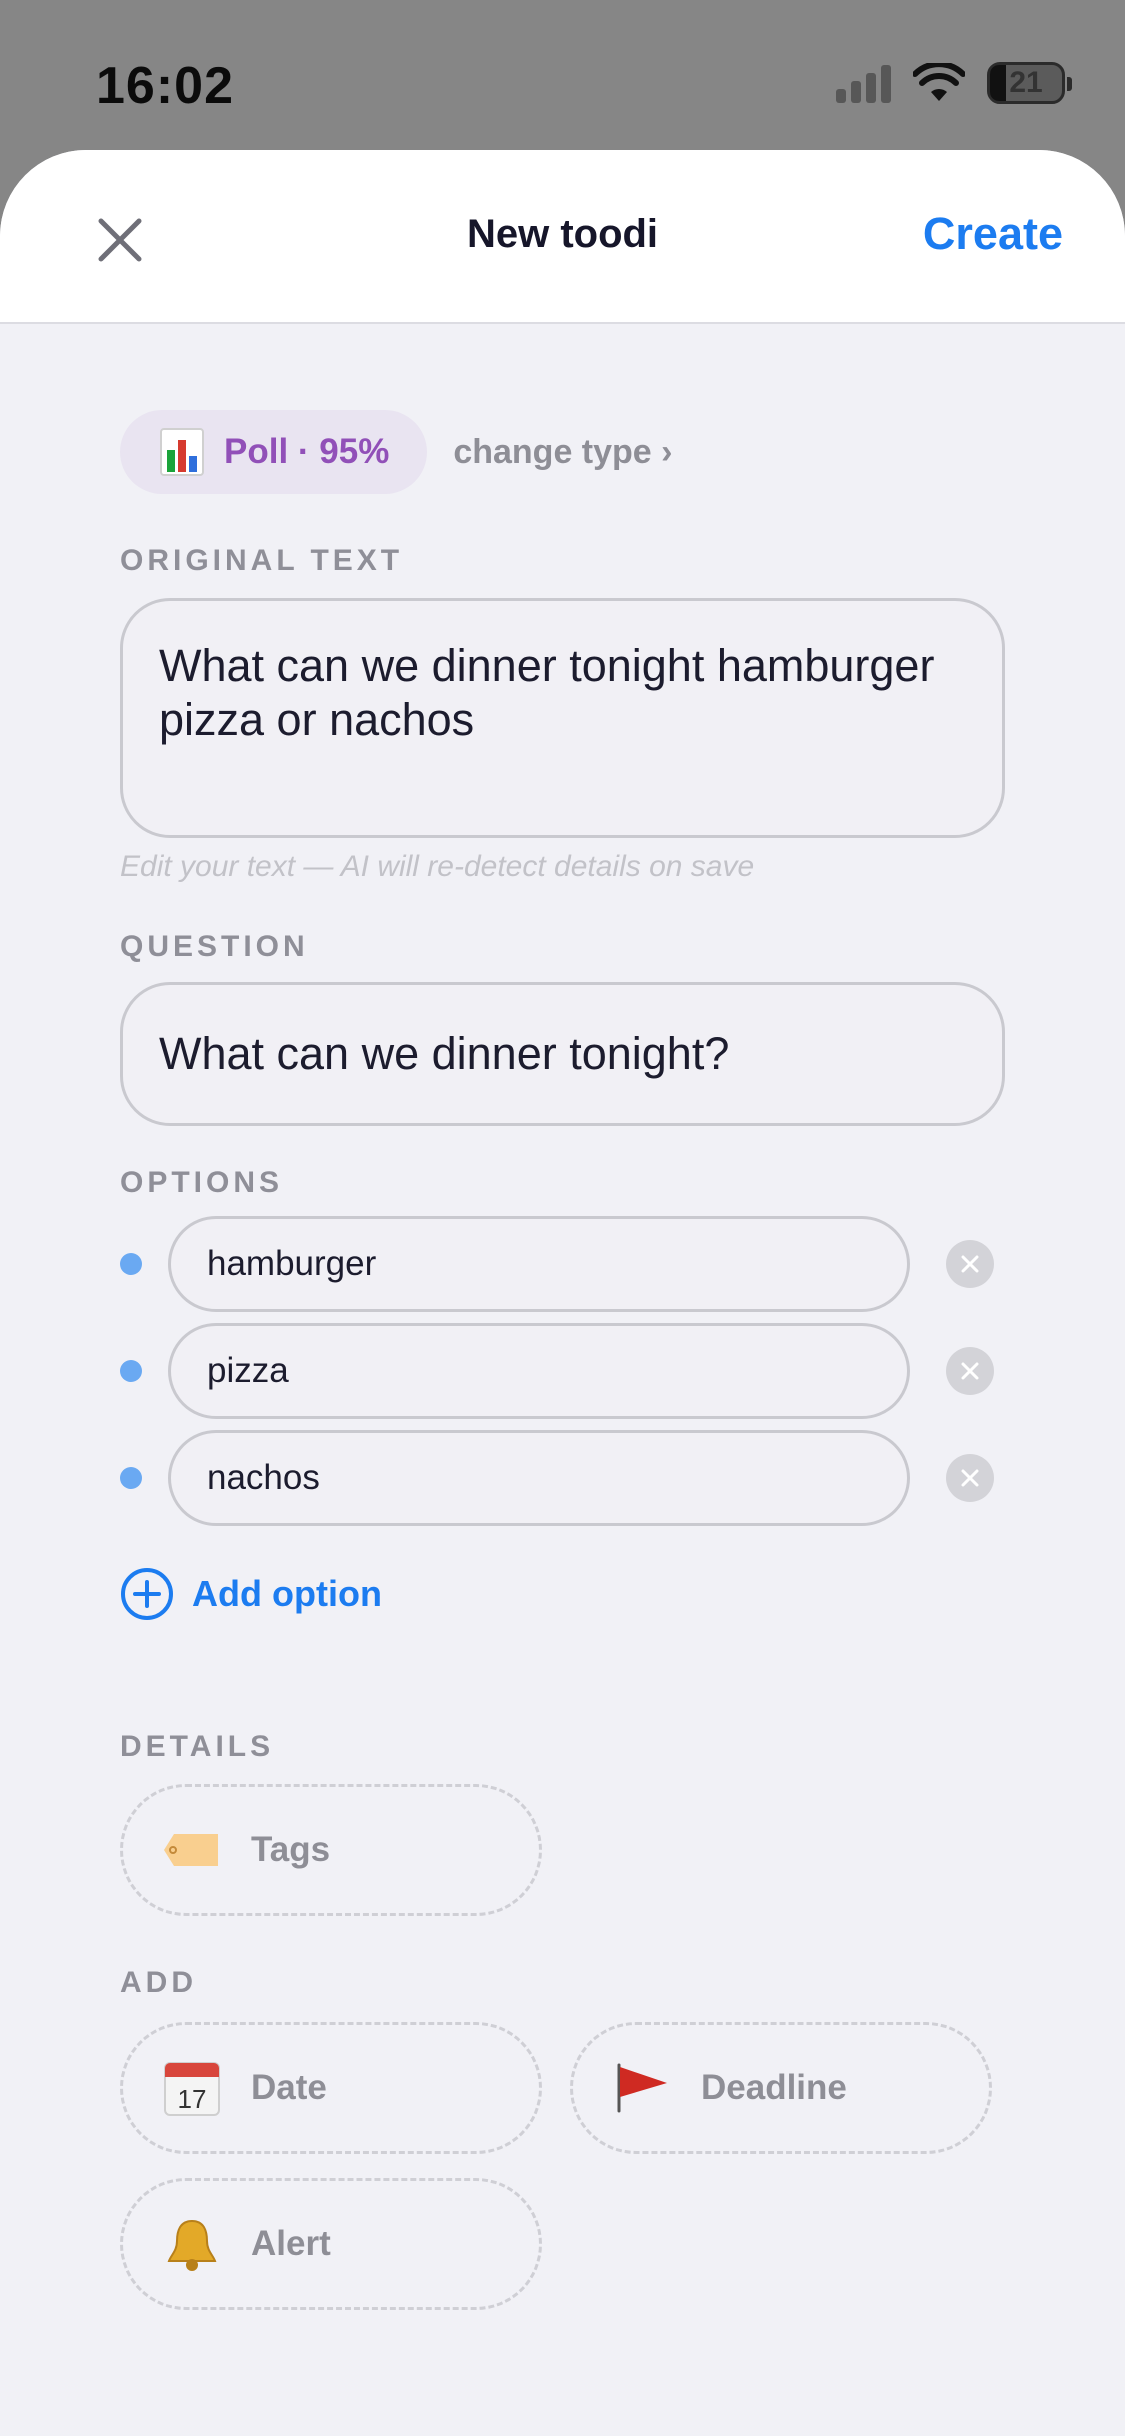 This screenshot has width=1125, height=2436. I want to click on bar-chart-icon, so click(182, 452).